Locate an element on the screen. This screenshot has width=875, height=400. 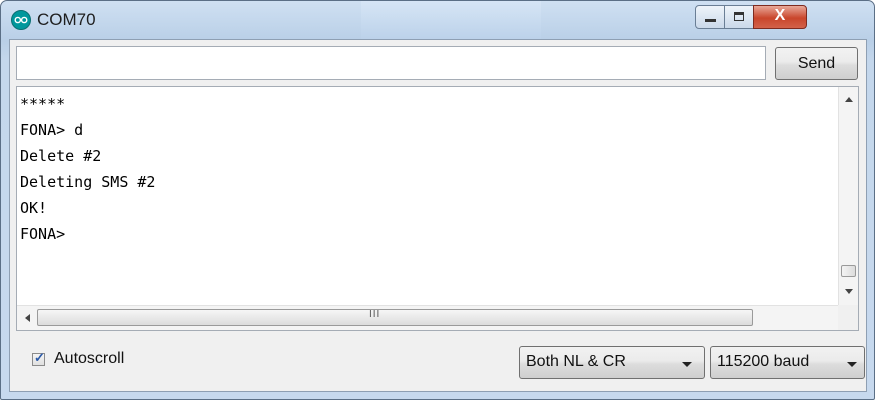
scrollbar-corner is located at coordinates (848, 317).